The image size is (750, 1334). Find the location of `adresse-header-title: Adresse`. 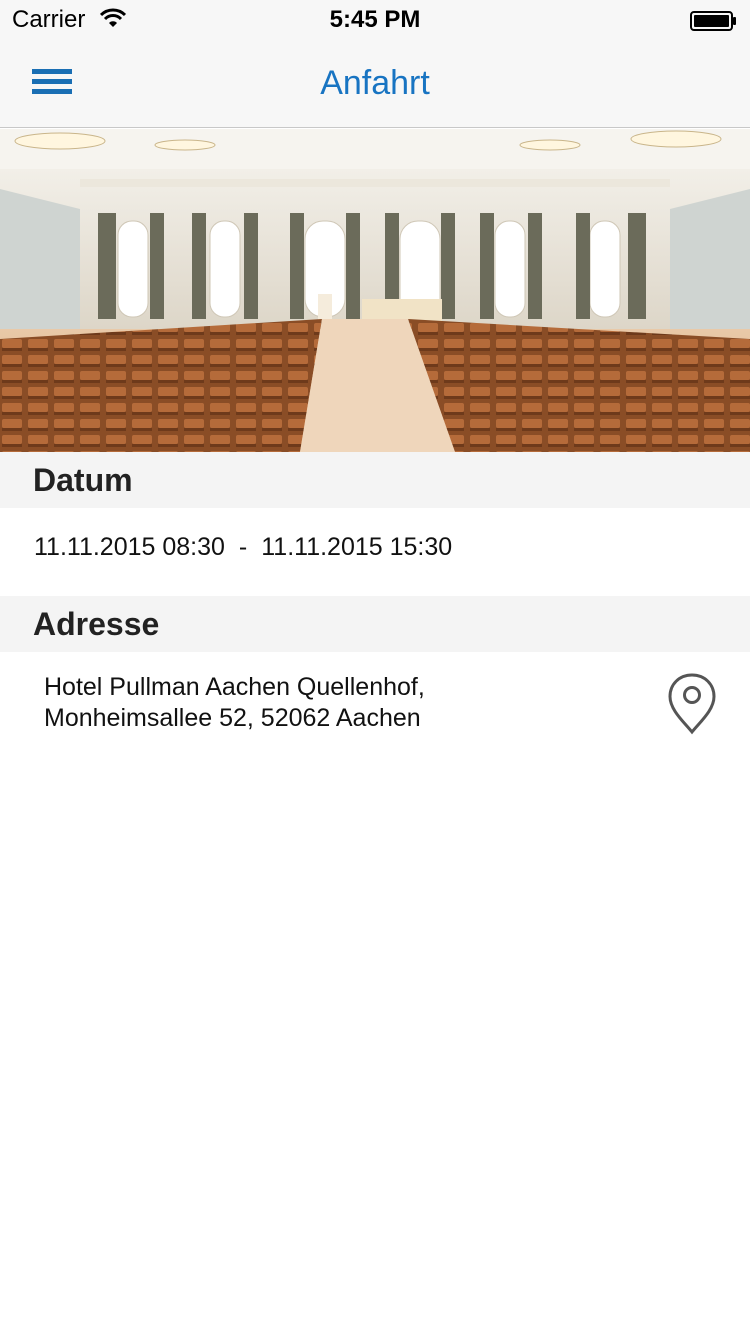

adresse-header-title: Adresse is located at coordinates (96, 624).